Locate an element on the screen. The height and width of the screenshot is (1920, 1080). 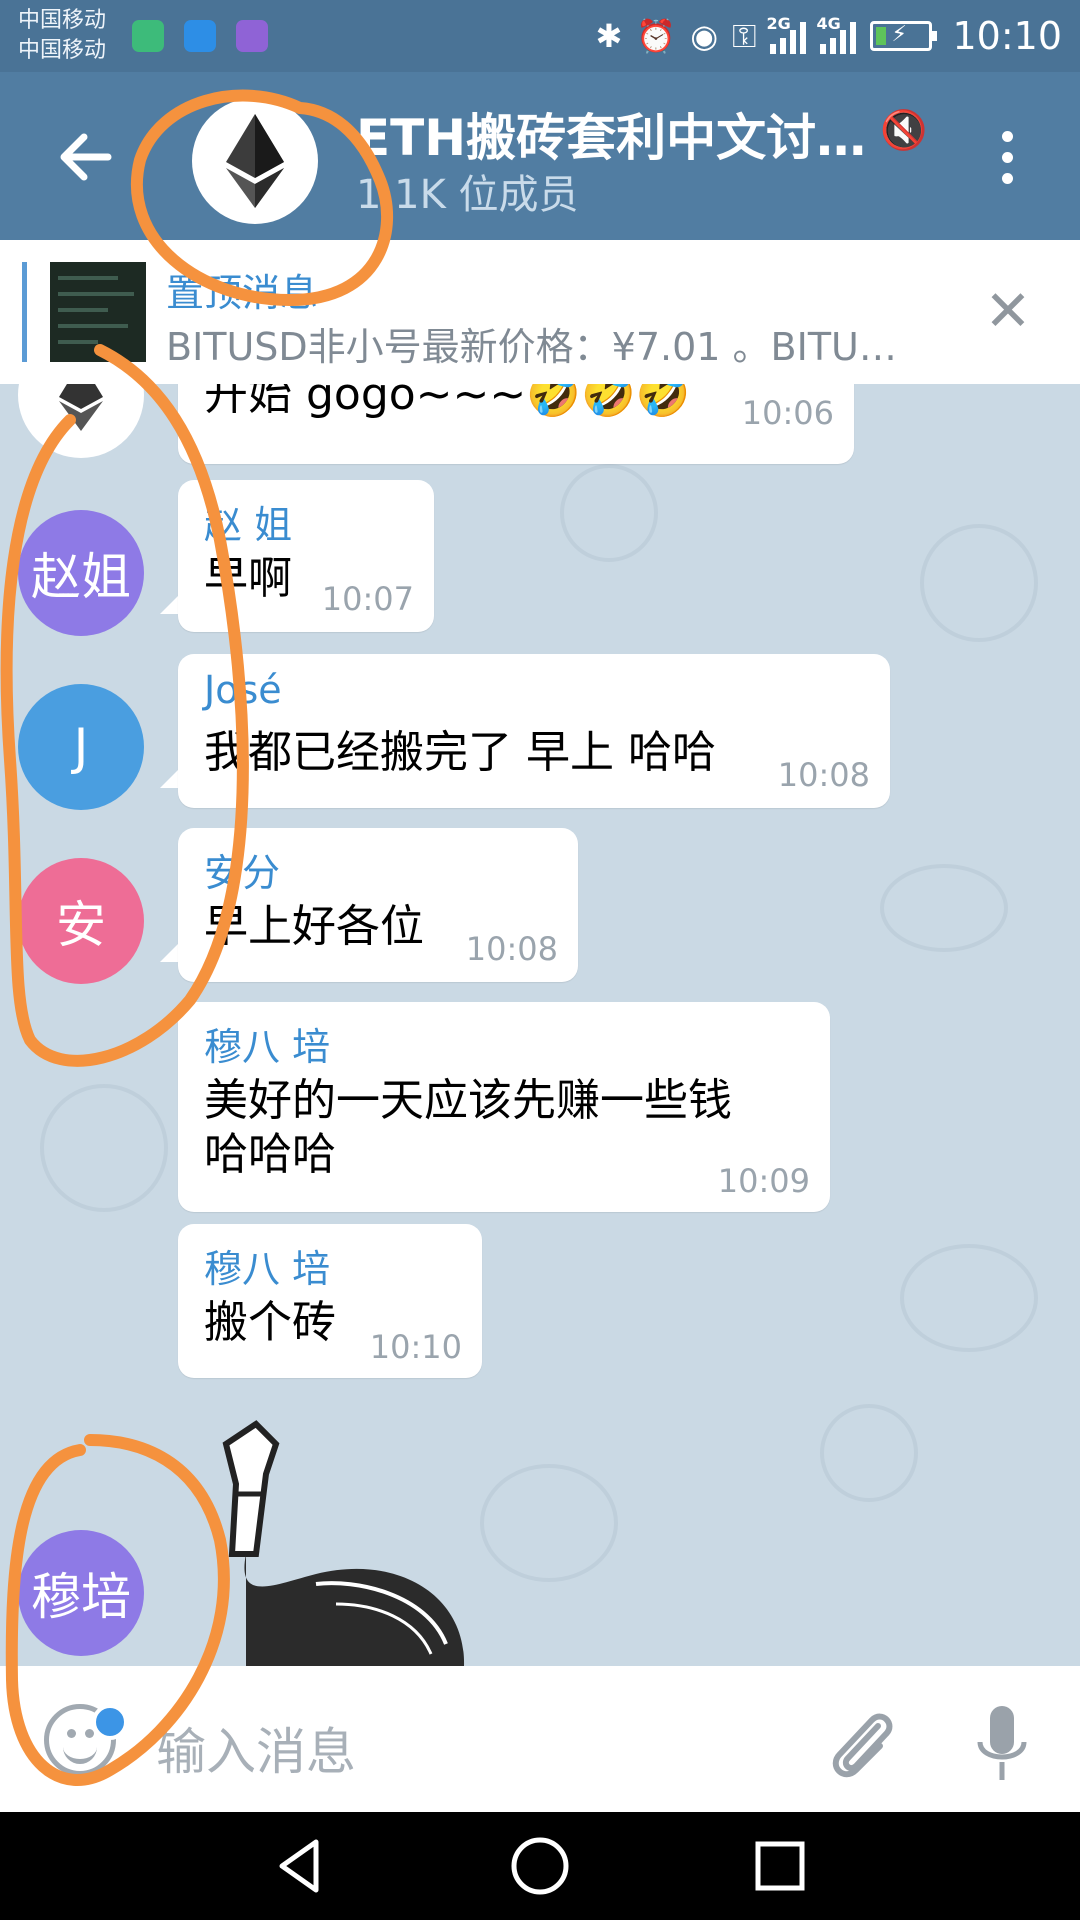
system-navigation-bar is located at coordinates (540, 1866).